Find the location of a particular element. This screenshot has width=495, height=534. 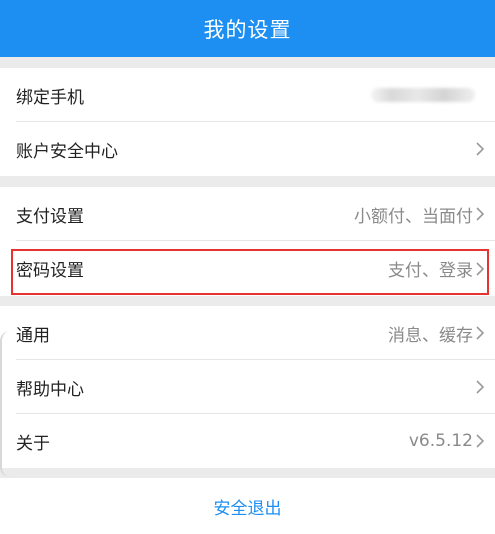

security-center-row: 账户安全中心 is located at coordinates (247, 149).